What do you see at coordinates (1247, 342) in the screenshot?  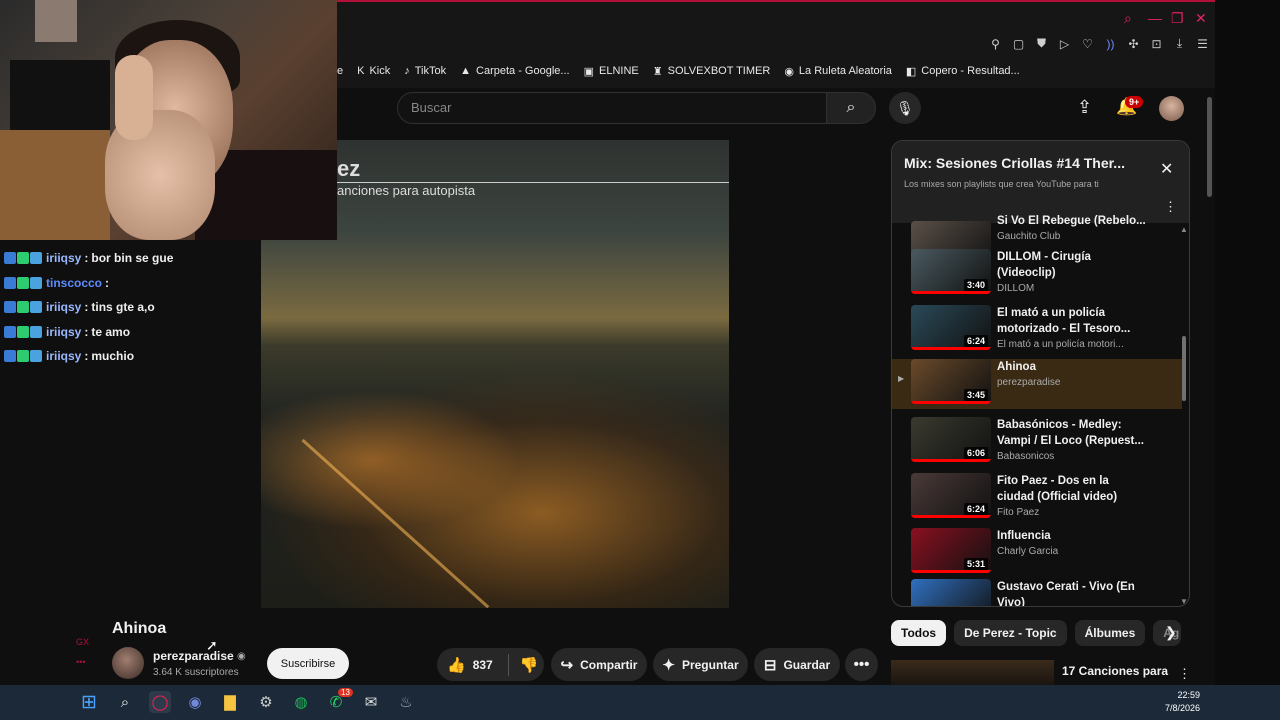 I see `screen-edge` at bounding box center [1247, 342].